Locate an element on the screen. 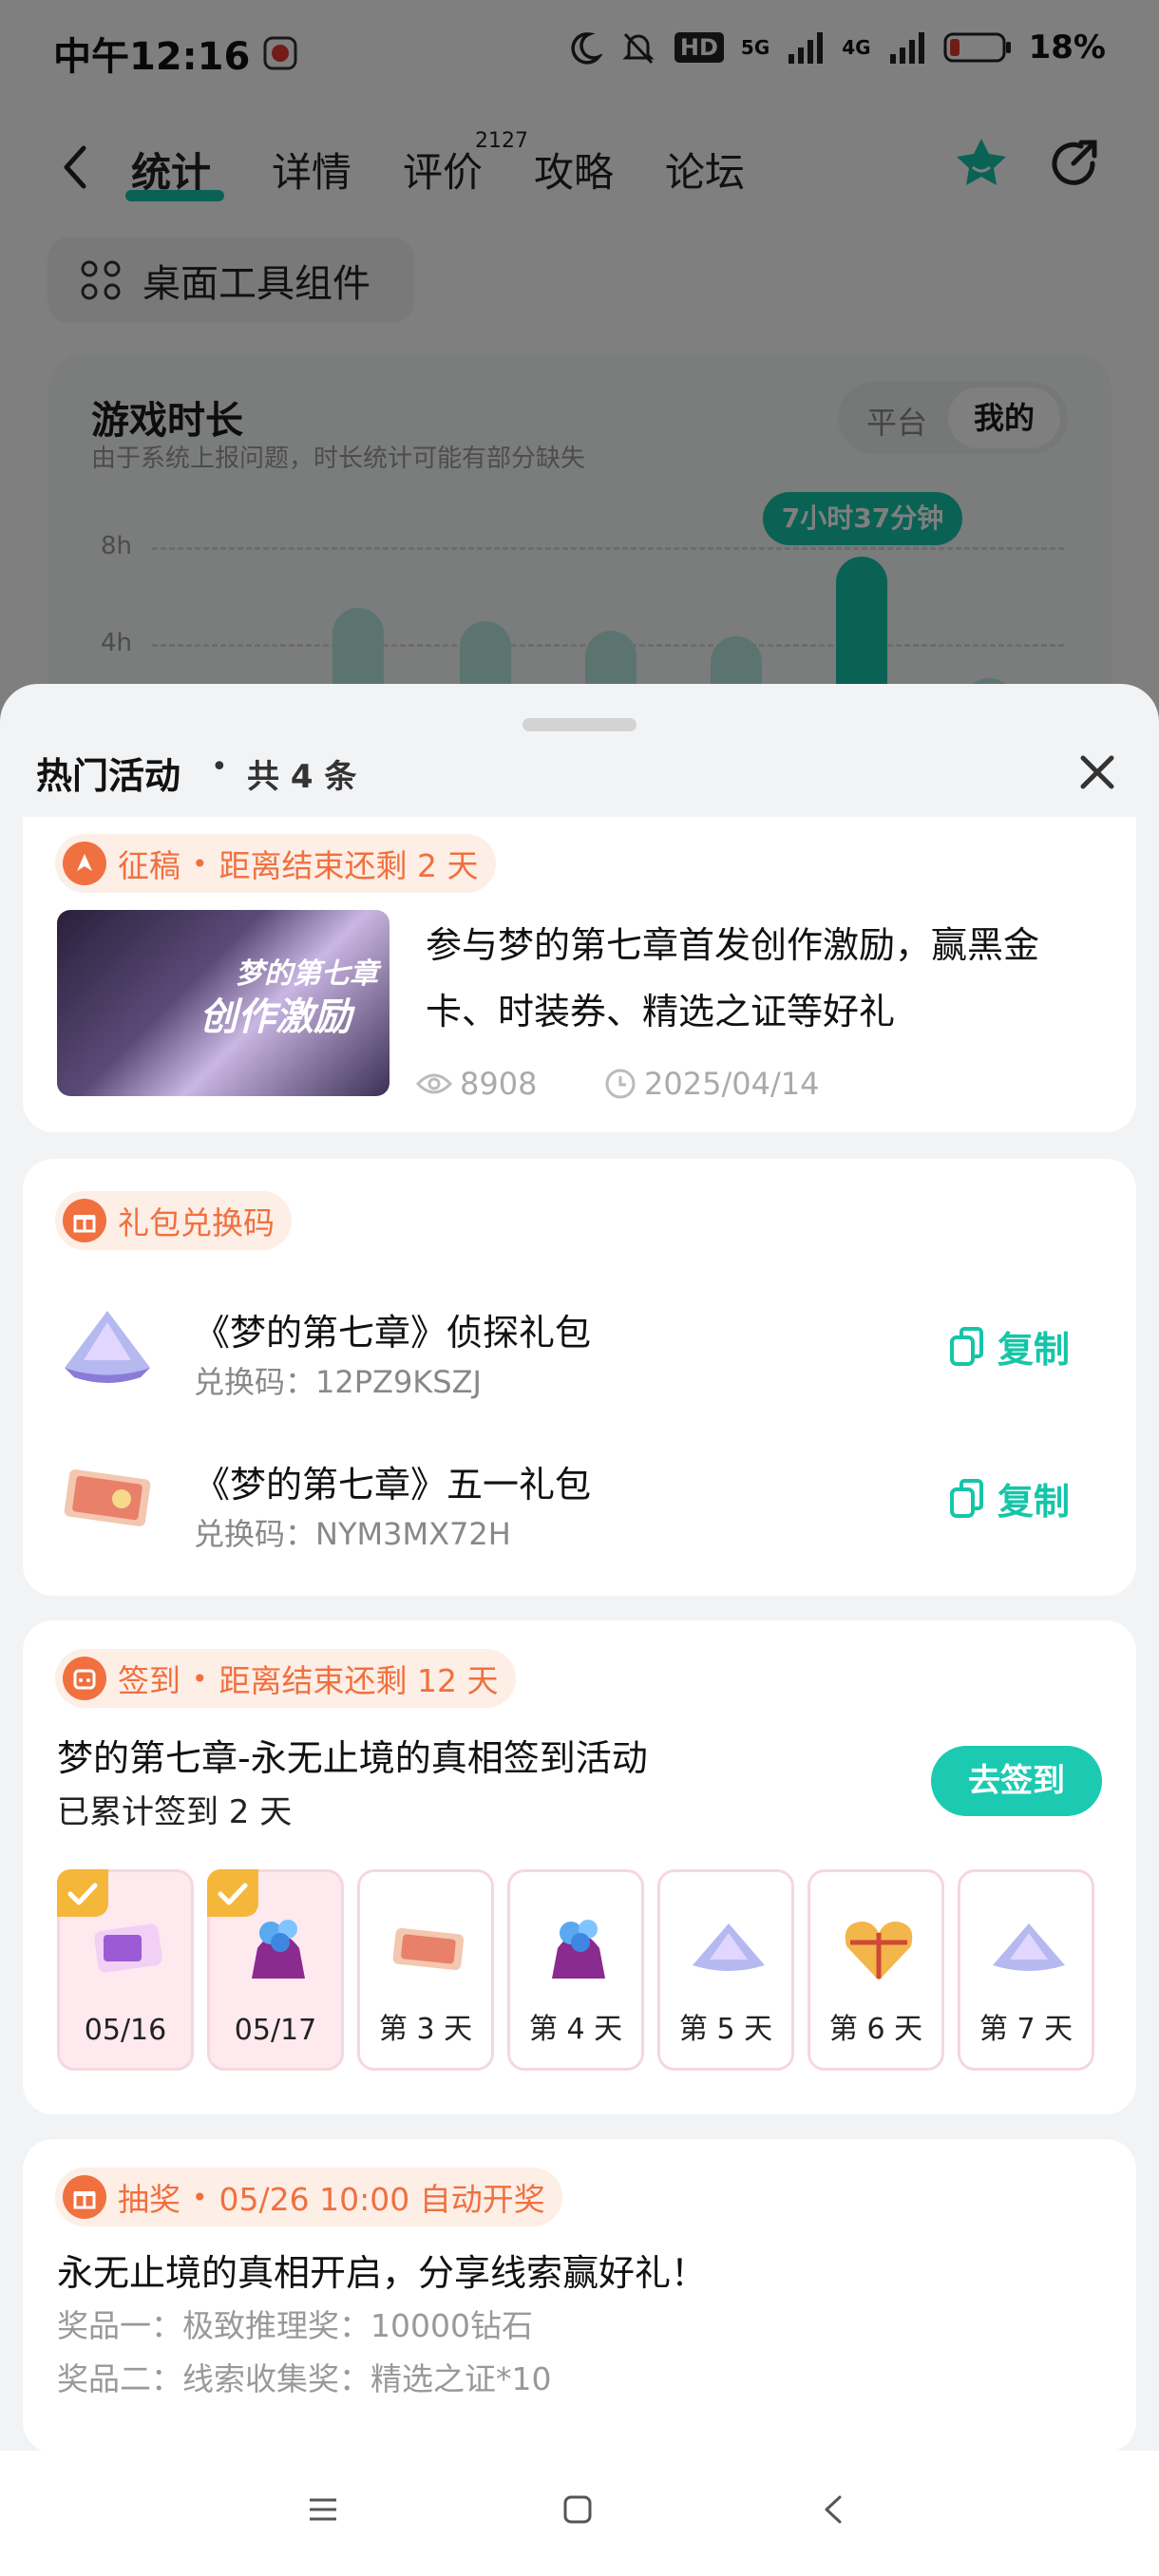 The width and height of the screenshot is (1159, 2576). lottery-prize-2: 奖品二：线索收集奖：精选之证*10 is located at coordinates (304, 2378).